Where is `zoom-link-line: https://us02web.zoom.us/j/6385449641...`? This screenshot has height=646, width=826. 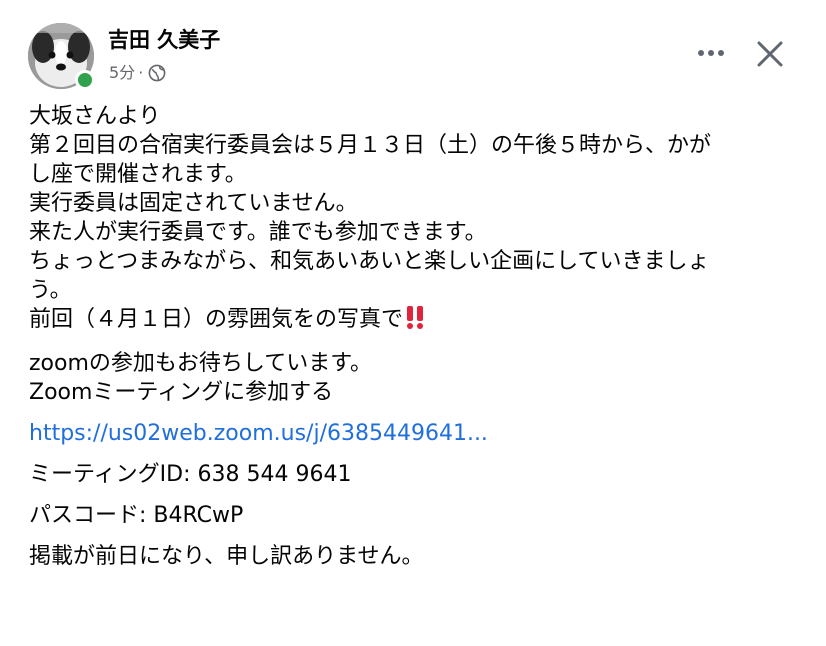
zoom-link-line: https://us02web.zoom.us/j/6385449641... is located at coordinates (419, 433).